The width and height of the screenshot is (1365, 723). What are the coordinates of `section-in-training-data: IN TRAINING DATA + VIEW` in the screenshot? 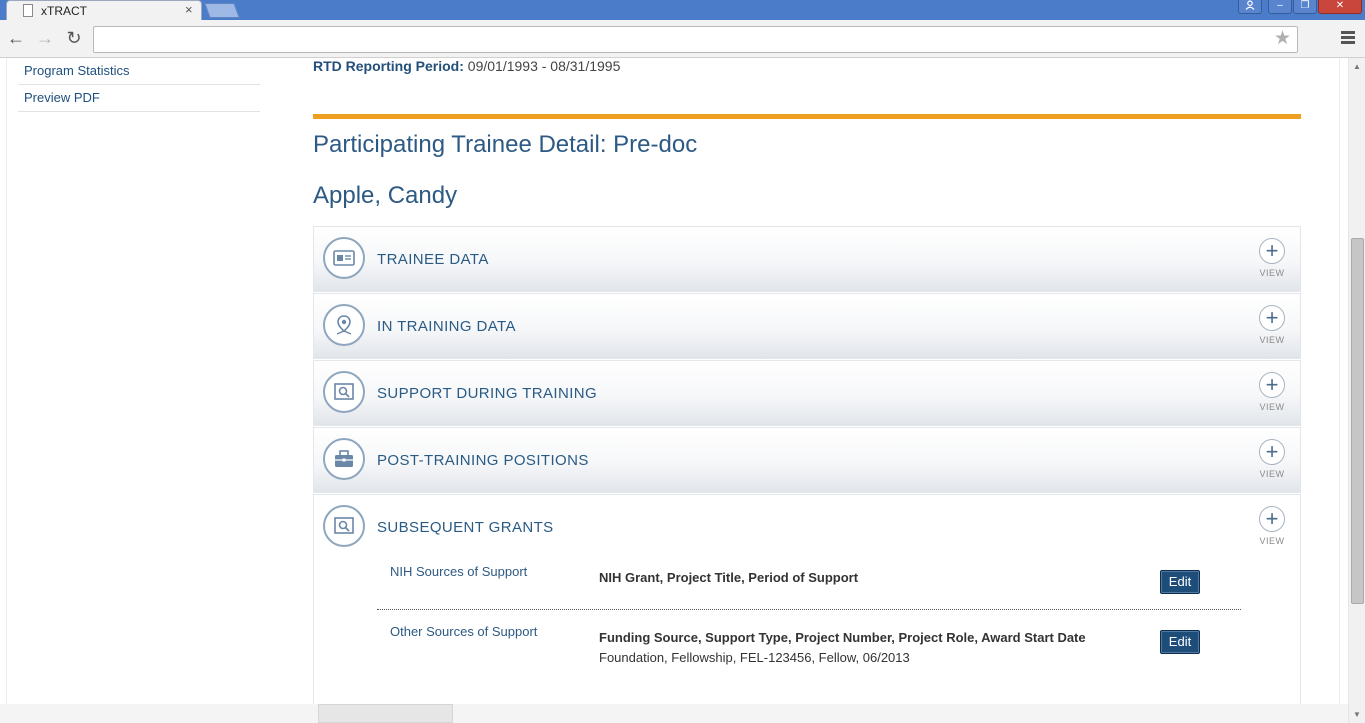 It's located at (807, 326).